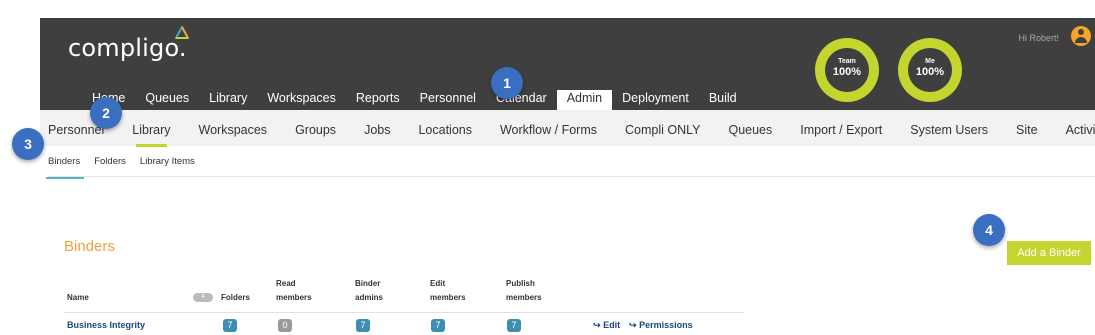 This screenshot has width=1095, height=335. What do you see at coordinates (1049, 253) in the screenshot?
I see `add-binder-button: Add a Binder` at bounding box center [1049, 253].